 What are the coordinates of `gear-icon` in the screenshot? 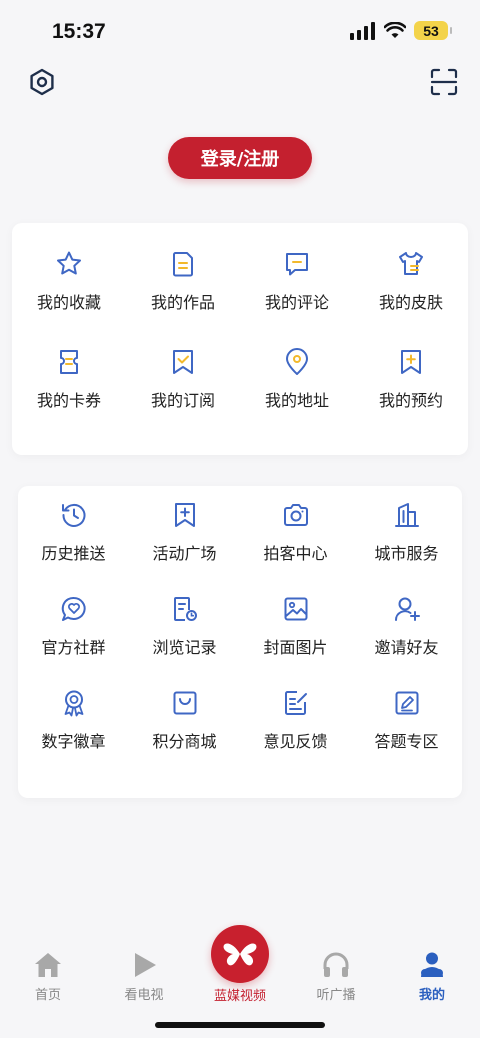 It's located at (42, 82).